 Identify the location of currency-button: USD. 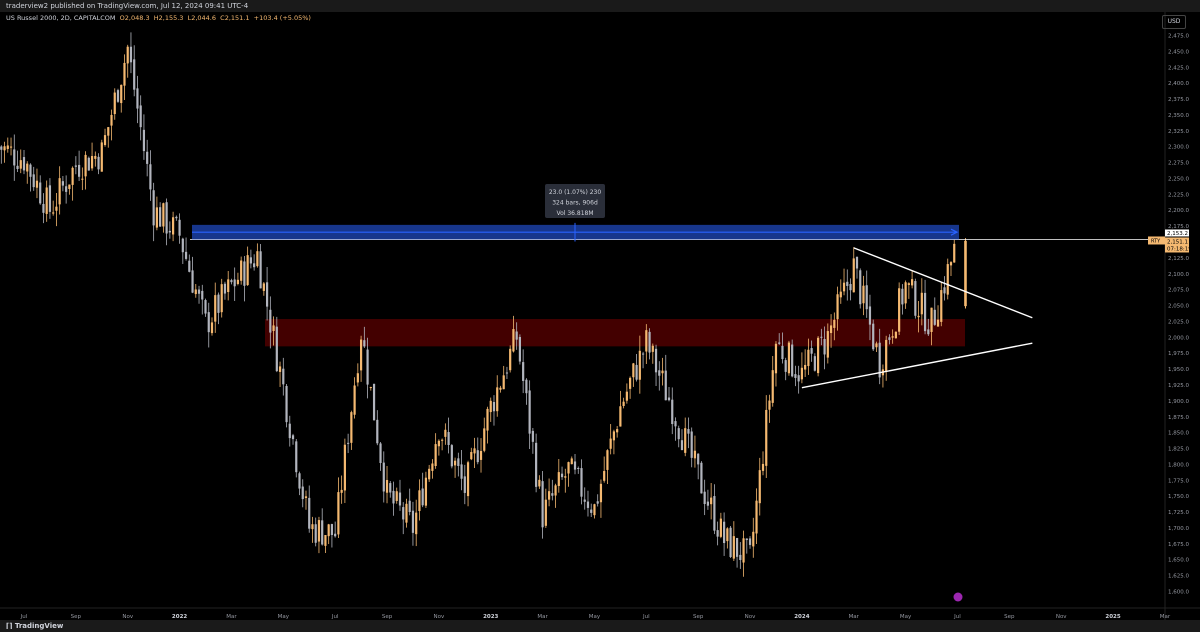
(1174, 22).